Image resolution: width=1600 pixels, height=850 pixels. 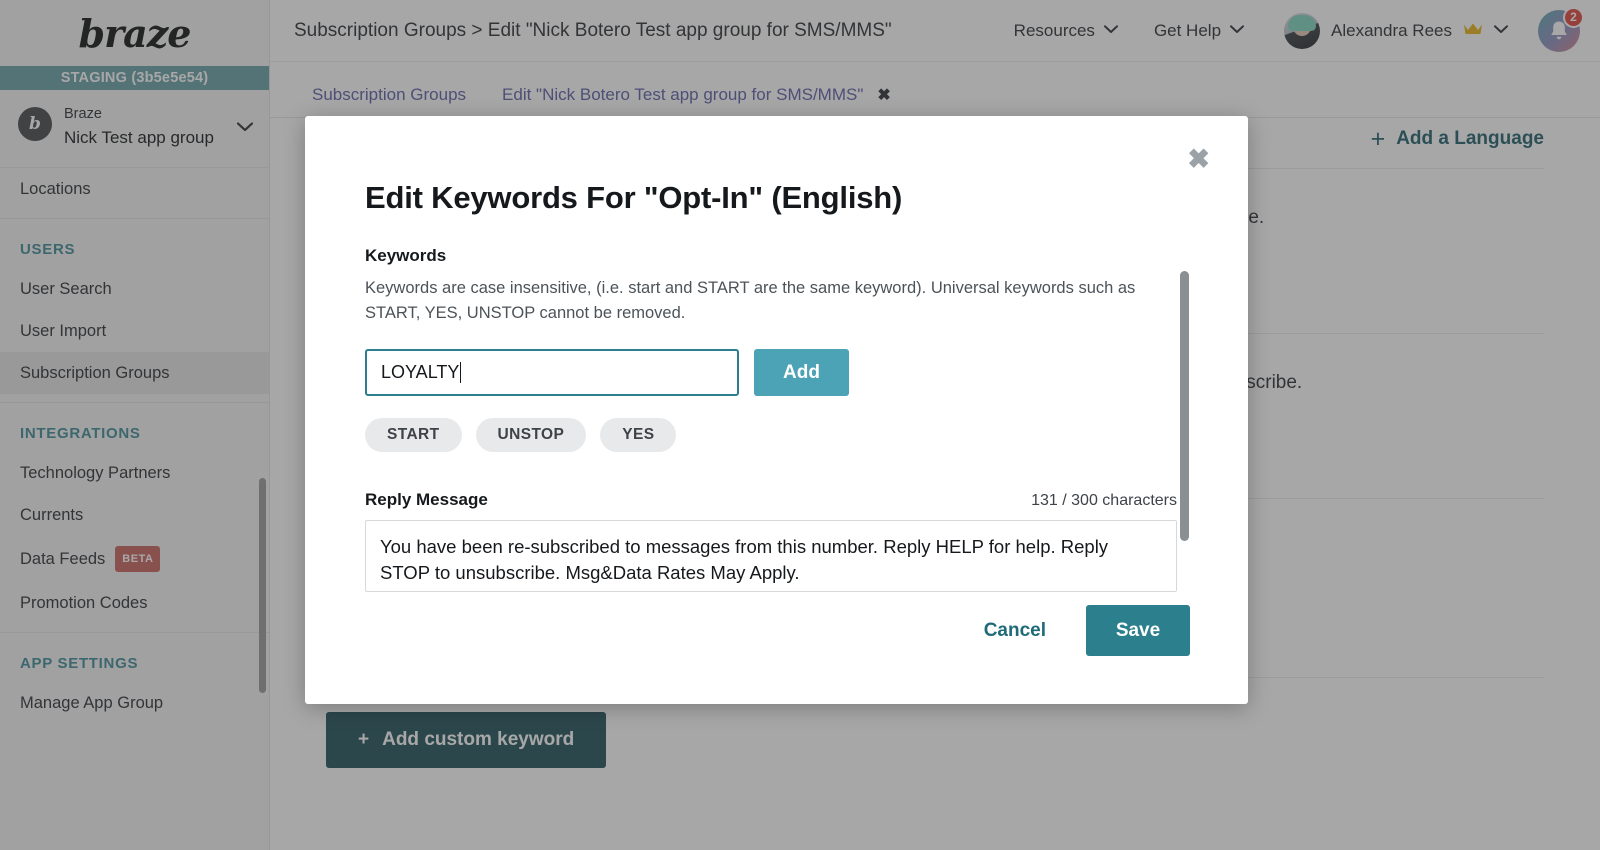 I want to click on keyword-entry-row: LOYALTY Add, so click(x=775, y=372).